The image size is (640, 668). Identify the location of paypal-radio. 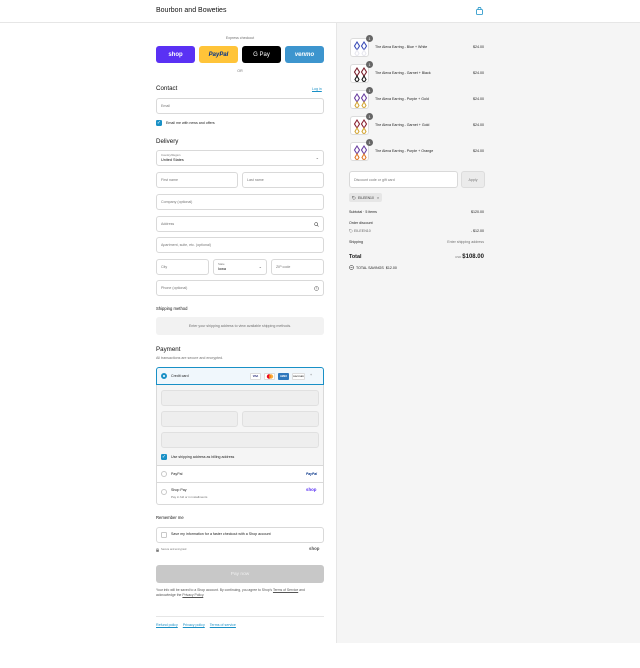
(164, 474).